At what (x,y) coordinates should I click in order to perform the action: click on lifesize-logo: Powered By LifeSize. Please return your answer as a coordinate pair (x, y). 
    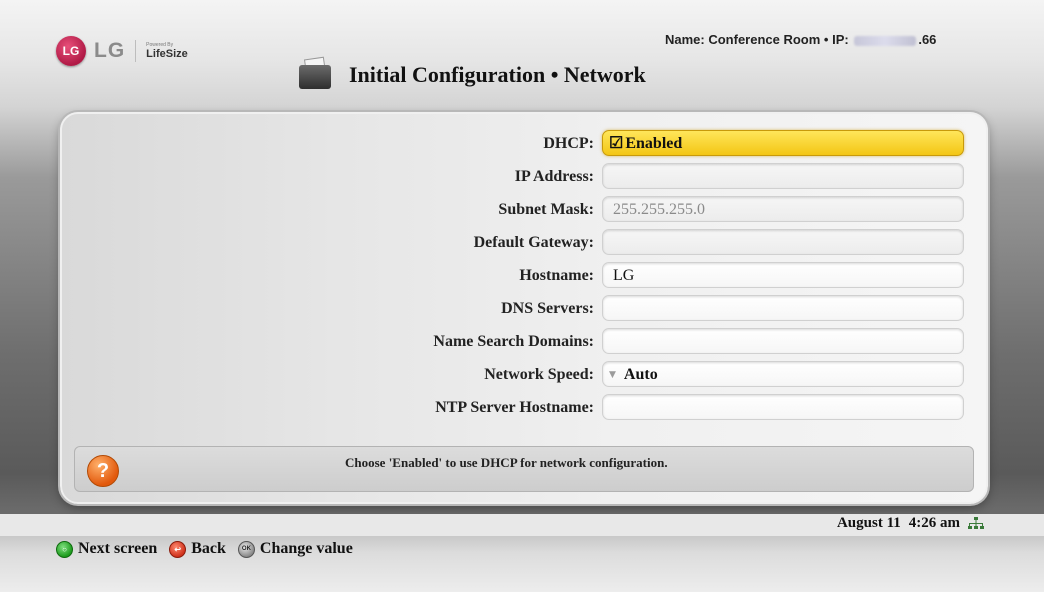
    Looking at the image, I should click on (167, 51).